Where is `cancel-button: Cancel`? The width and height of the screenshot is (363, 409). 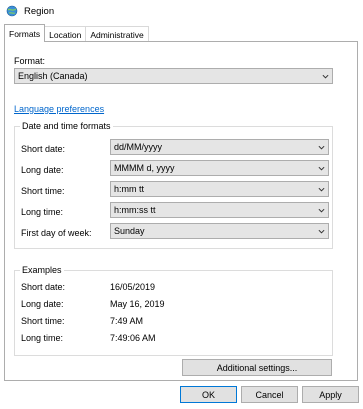
cancel-button: Cancel is located at coordinates (269, 394).